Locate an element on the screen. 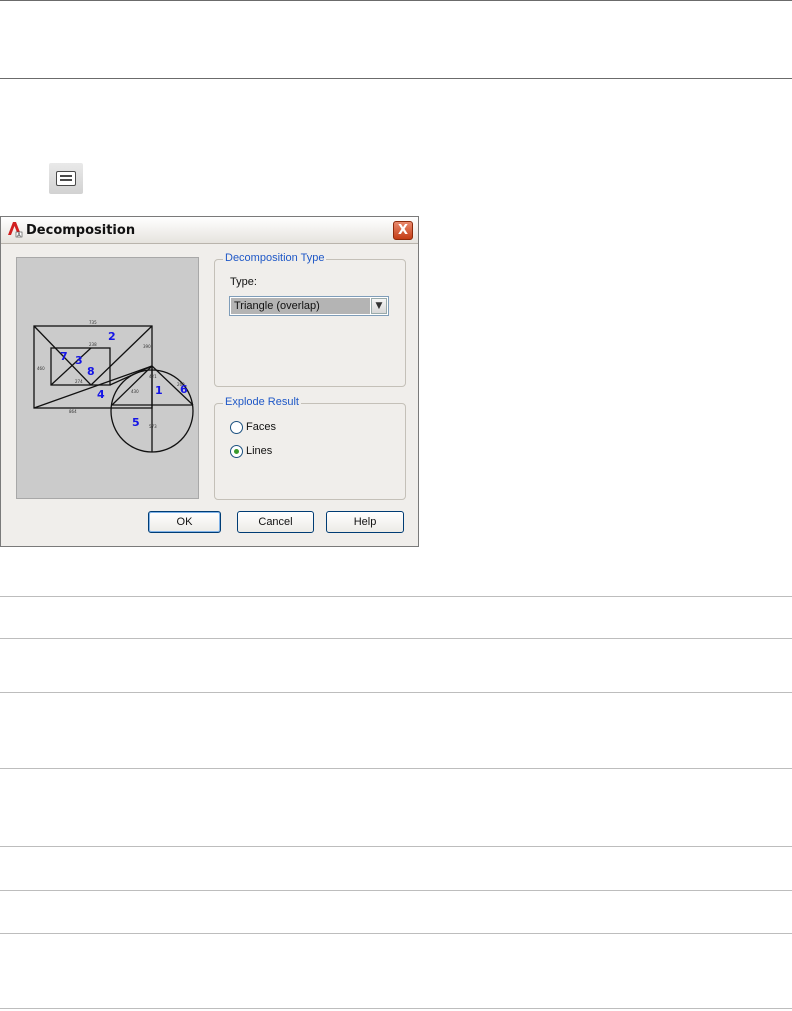 The width and height of the screenshot is (792, 1011). svg-text: 238 is located at coordinates (93, 344).